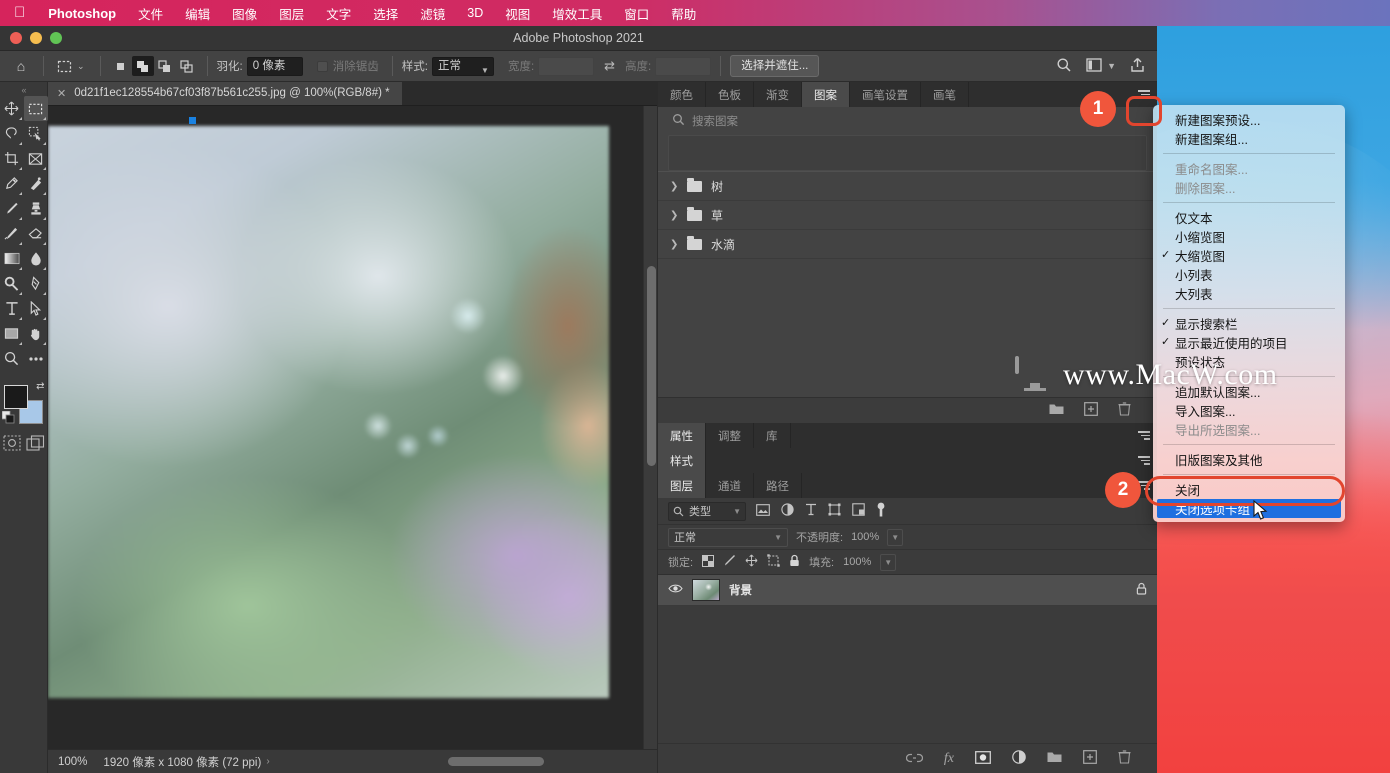 The height and width of the screenshot is (773, 1390). What do you see at coordinates (895, 537) in the screenshot?
I see `opacity-stepper: ▼` at bounding box center [895, 537].